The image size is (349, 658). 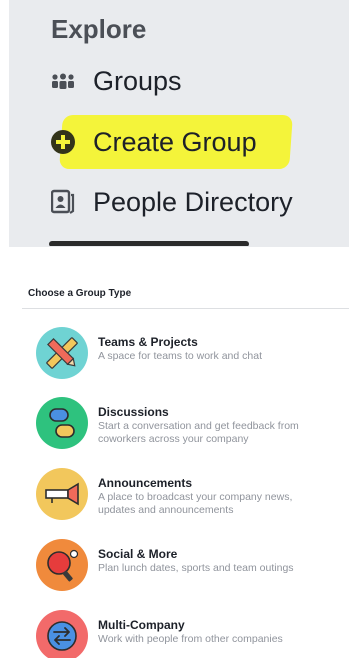 What do you see at coordinates (63, 142) in the screenshot?
I see `plus-circle-icon` at bounding box center [63, 142].